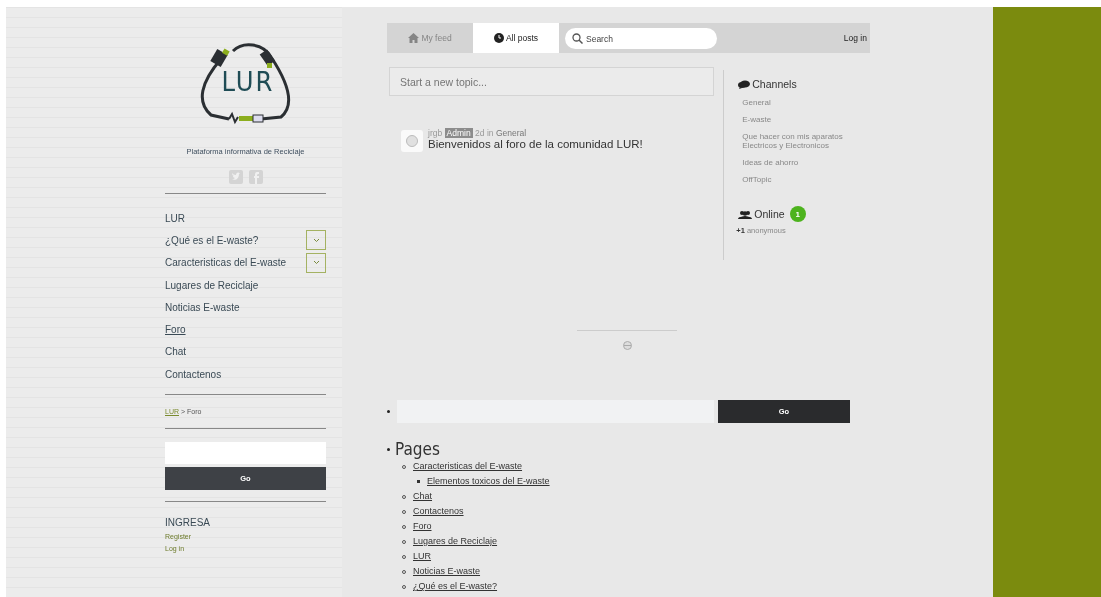  Describe the element at coordinates (641, 38) in the screenshot. I see `search-field: Search` at that location.